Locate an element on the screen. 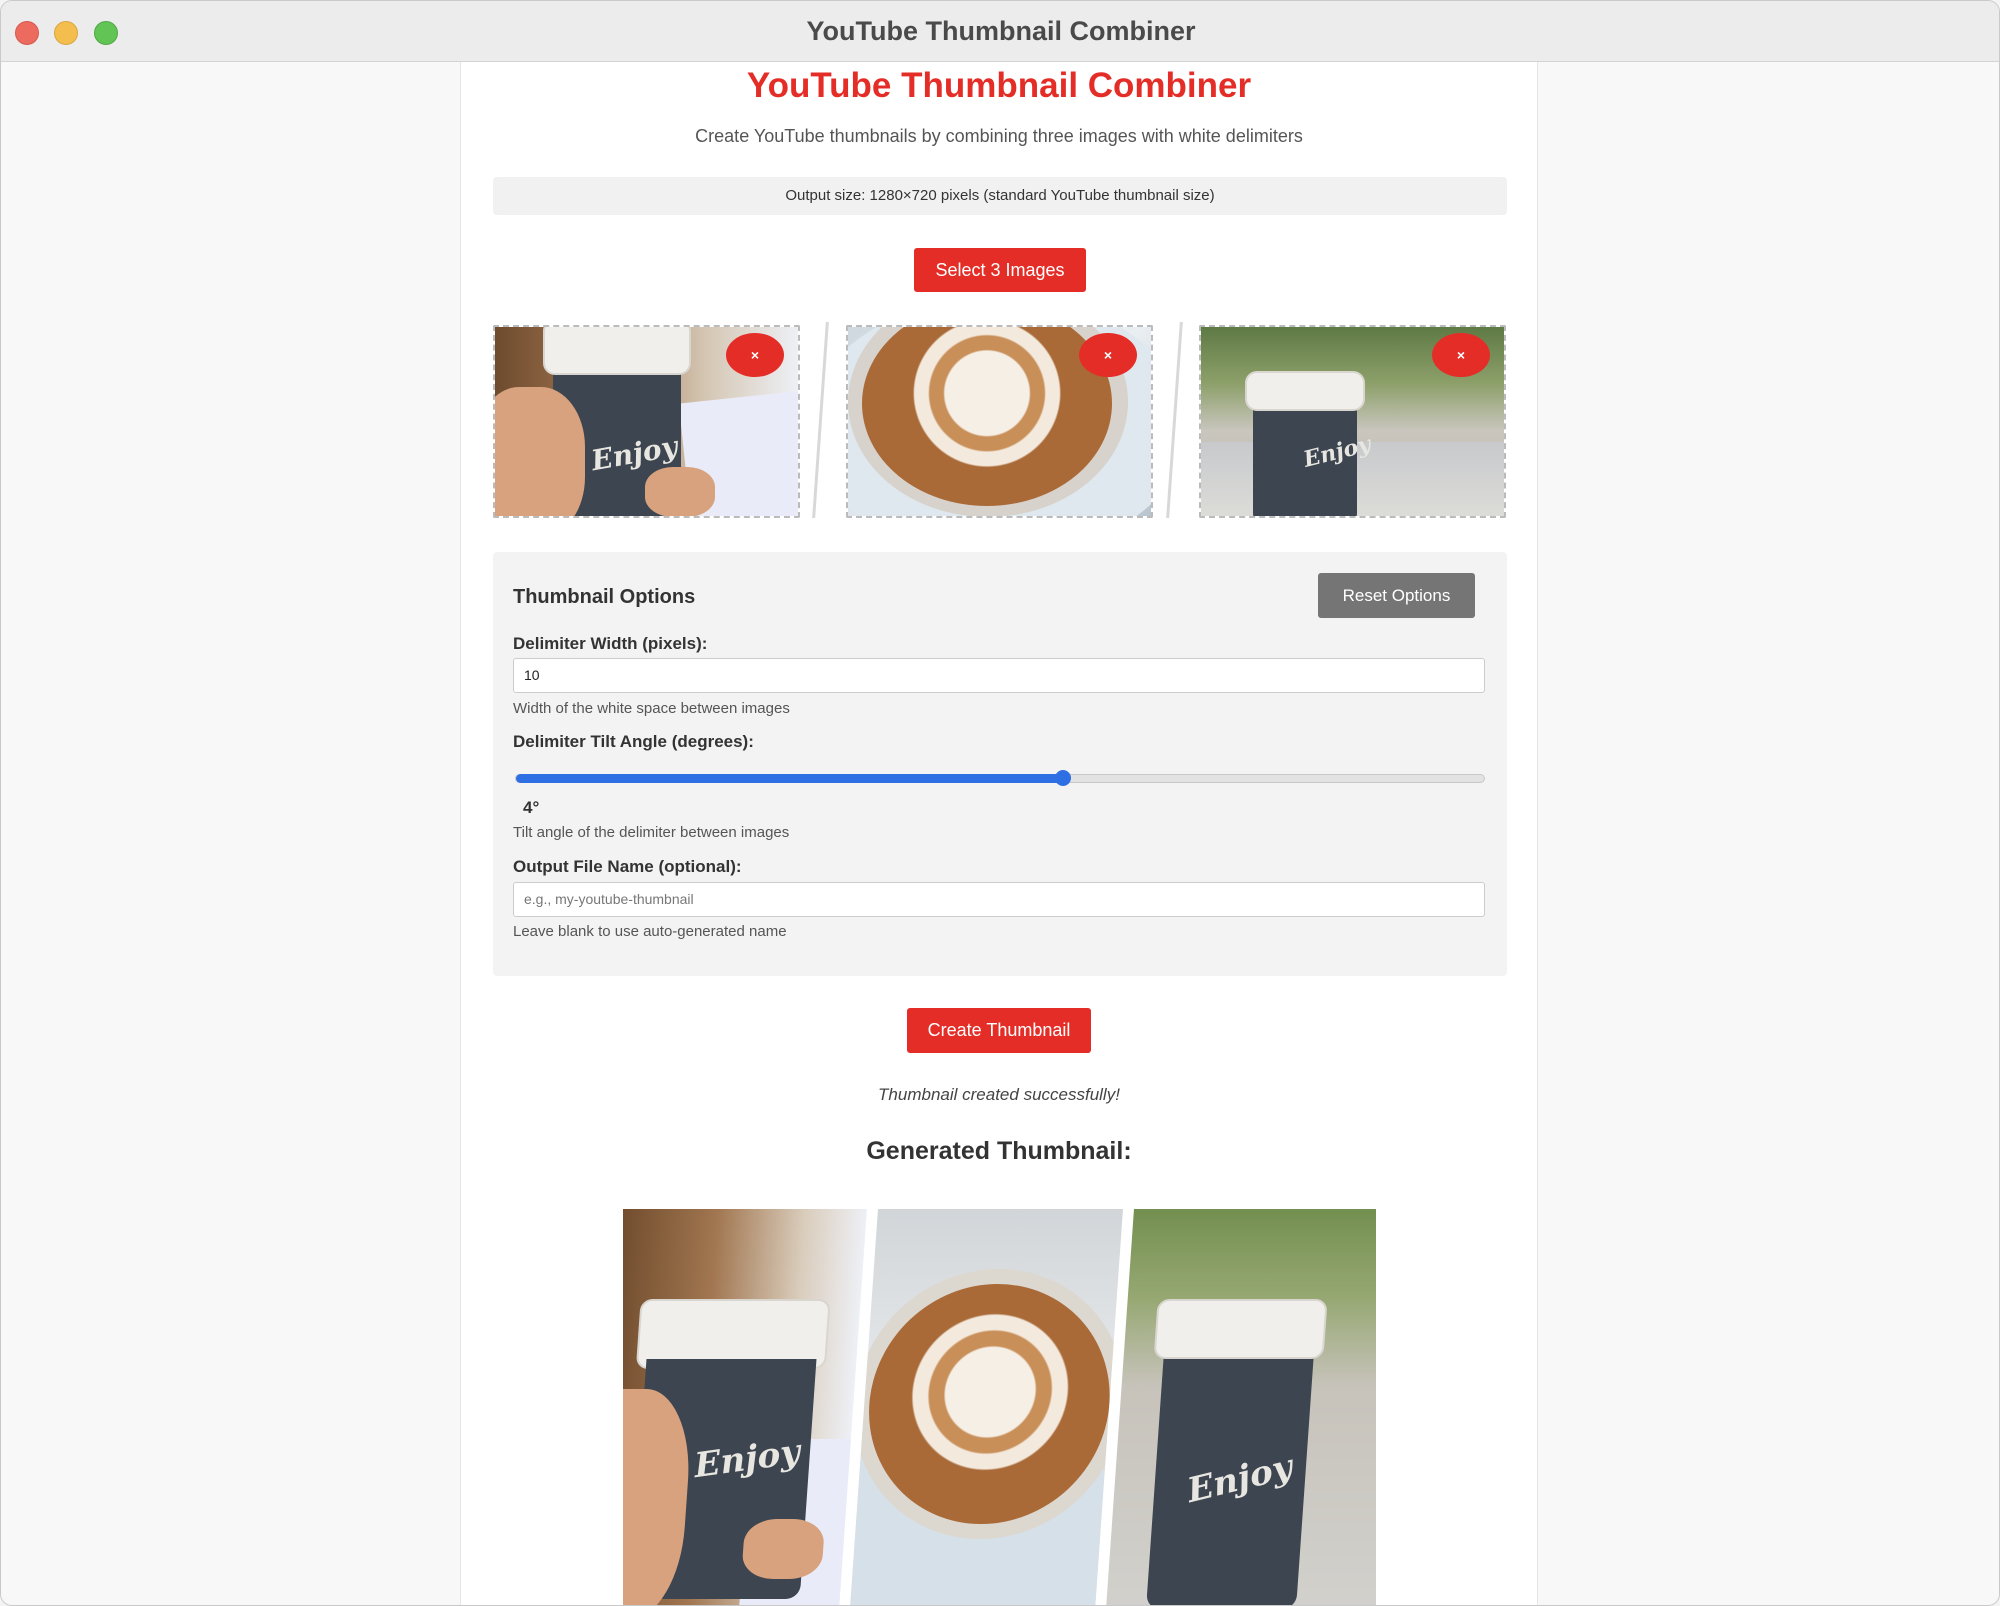 This screenshot has height=1606, width=2000. create-thumbnail-button: Create Thumbnail is located at coordinates (999, 1030).